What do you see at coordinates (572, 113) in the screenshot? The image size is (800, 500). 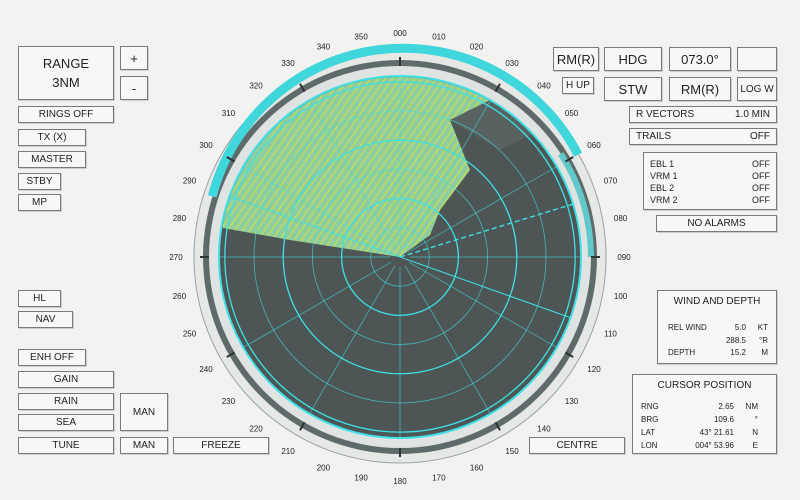 I see `bearing-label: 050` at bounding box center [572, 113].